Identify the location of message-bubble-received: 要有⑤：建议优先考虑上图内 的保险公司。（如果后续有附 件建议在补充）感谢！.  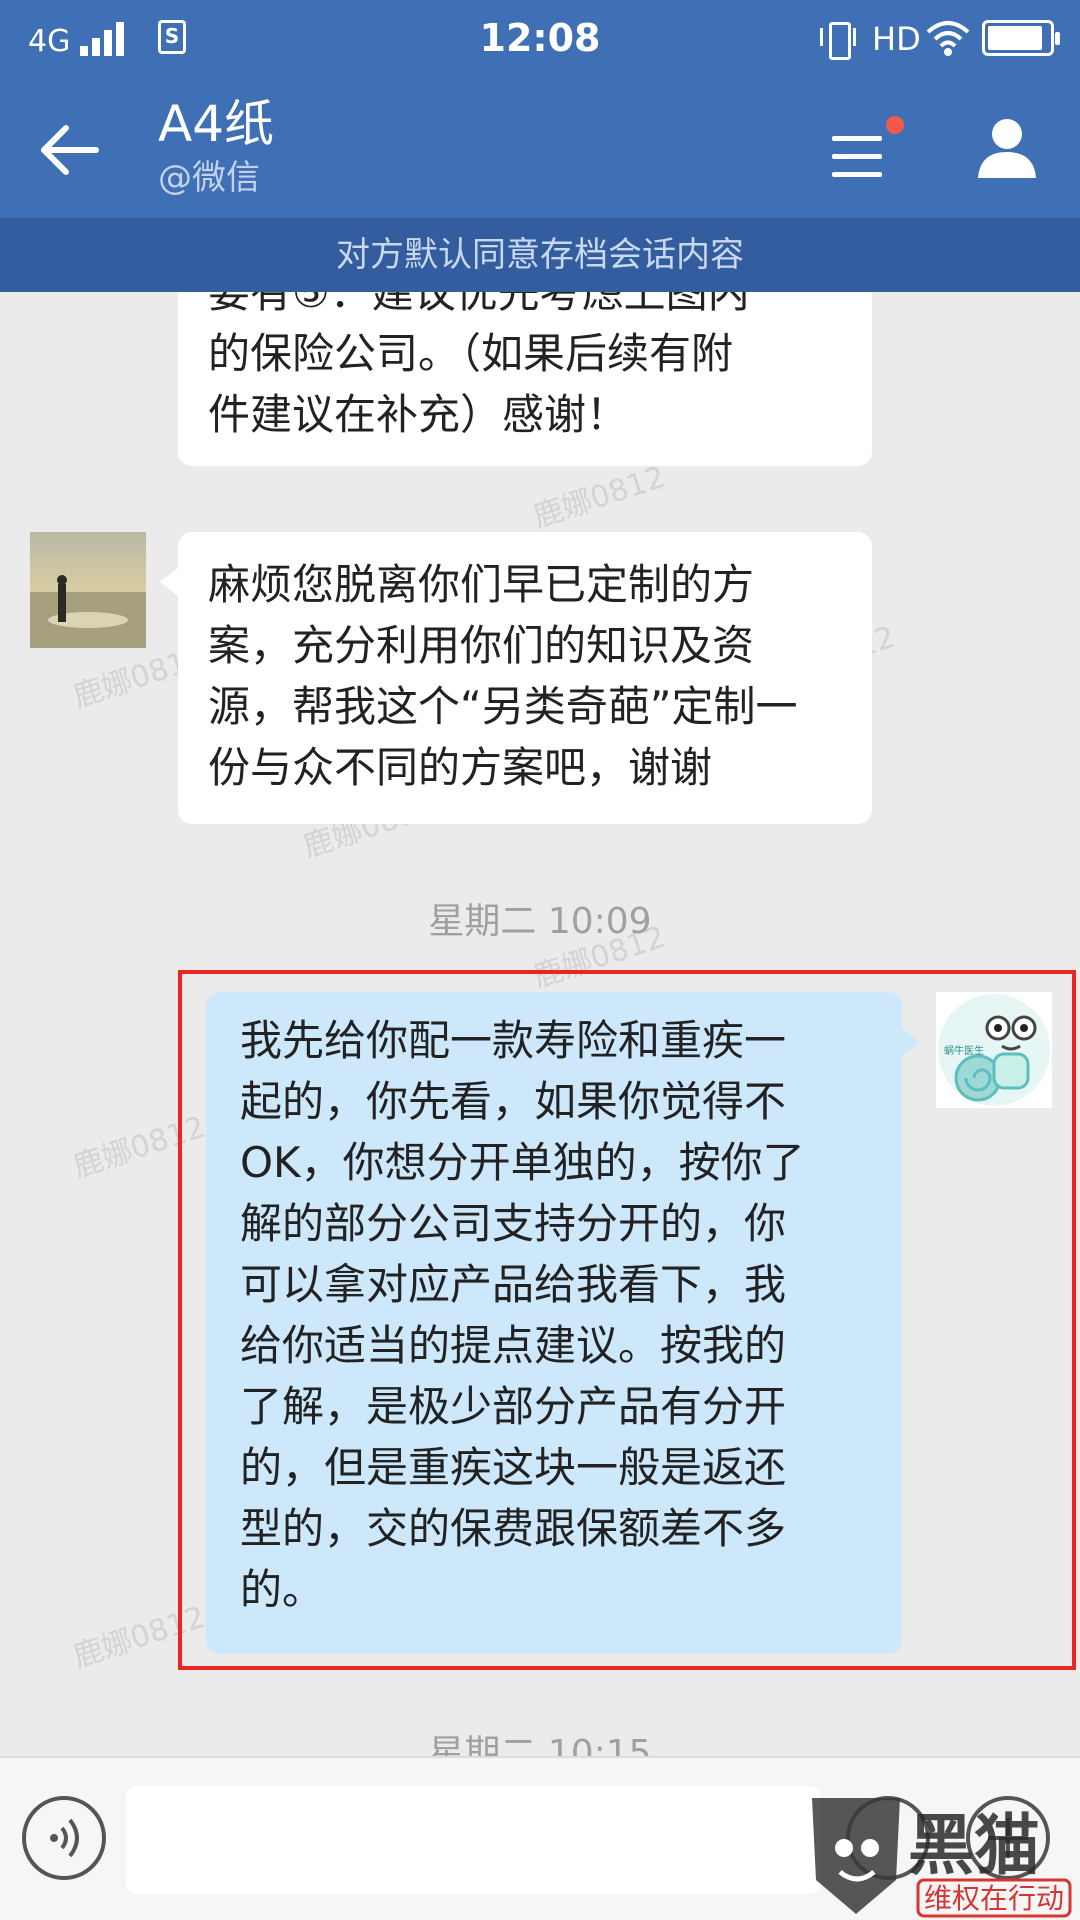
(525, 379).